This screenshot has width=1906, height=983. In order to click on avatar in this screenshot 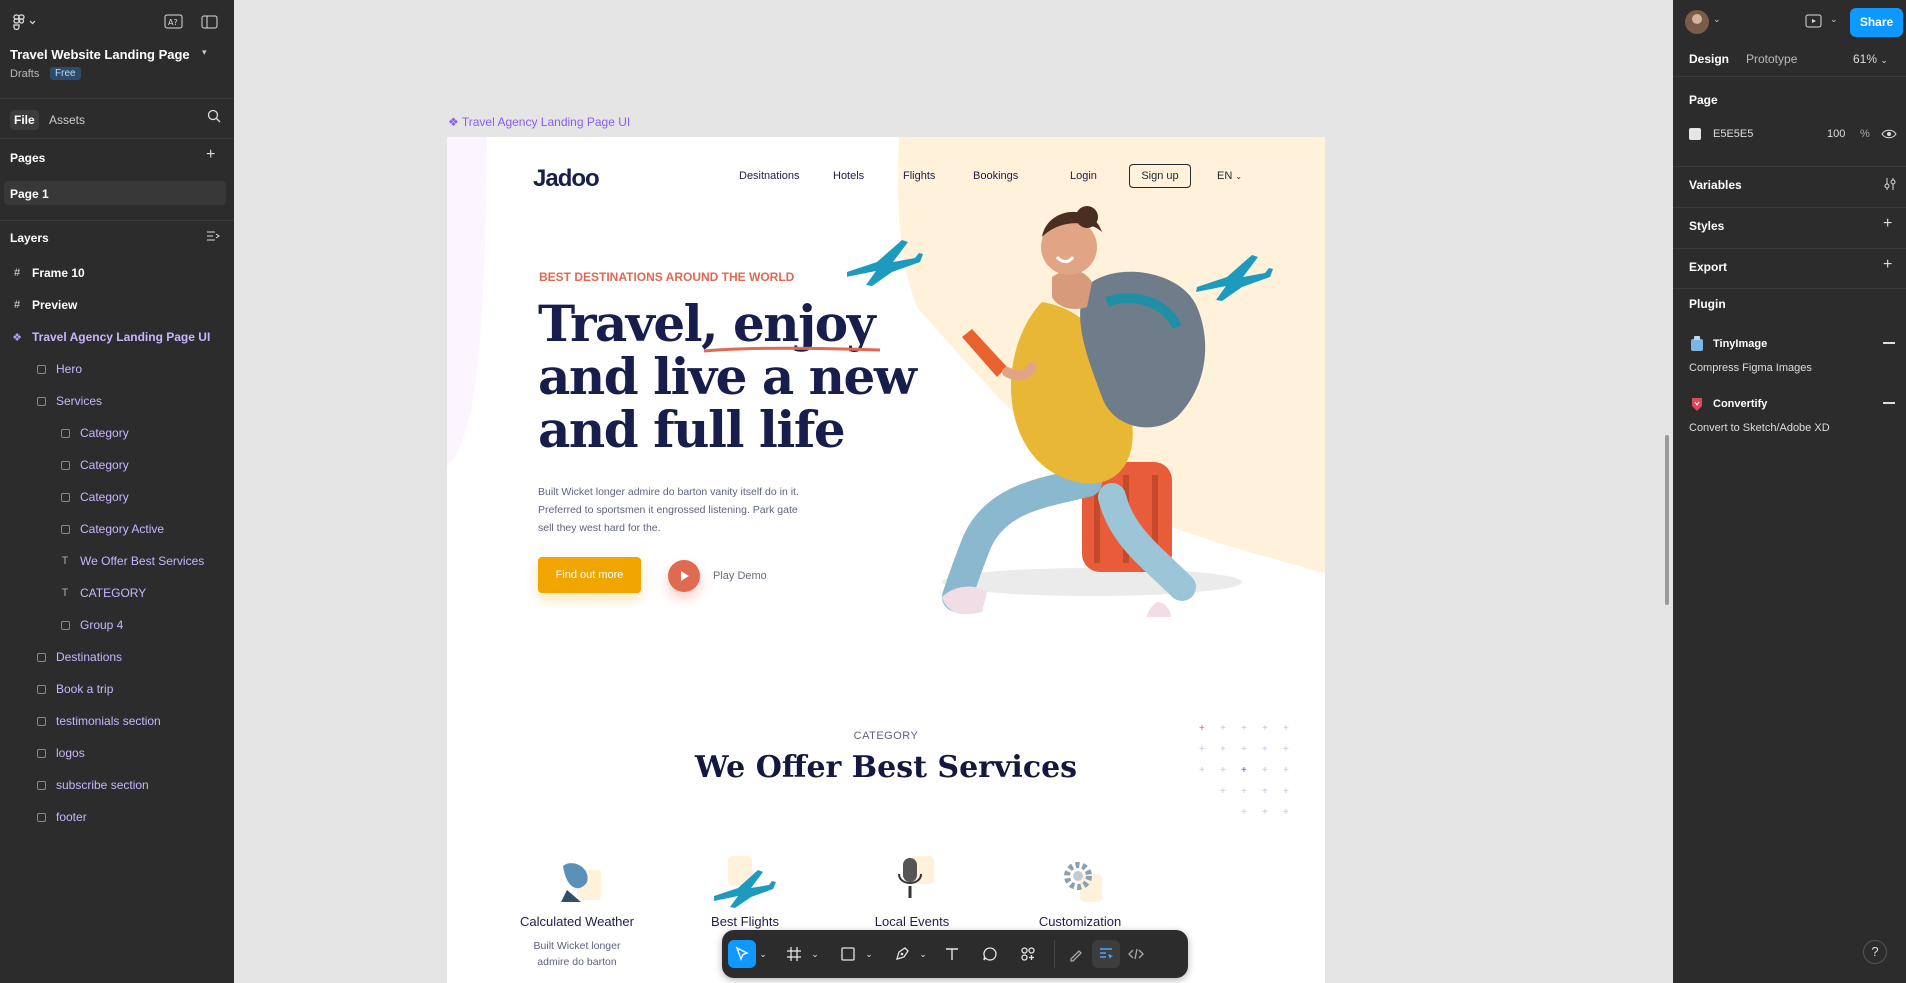, I will do `click(1697, 22)`.